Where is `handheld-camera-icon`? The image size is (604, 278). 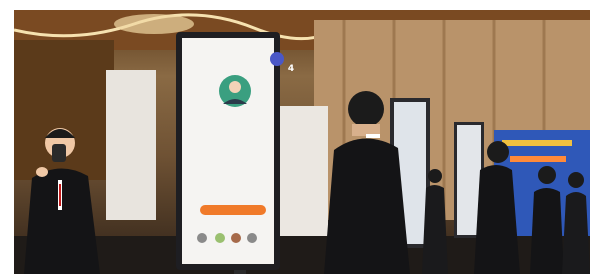 handheld-camera-icon is located at coordinates (59, 153).